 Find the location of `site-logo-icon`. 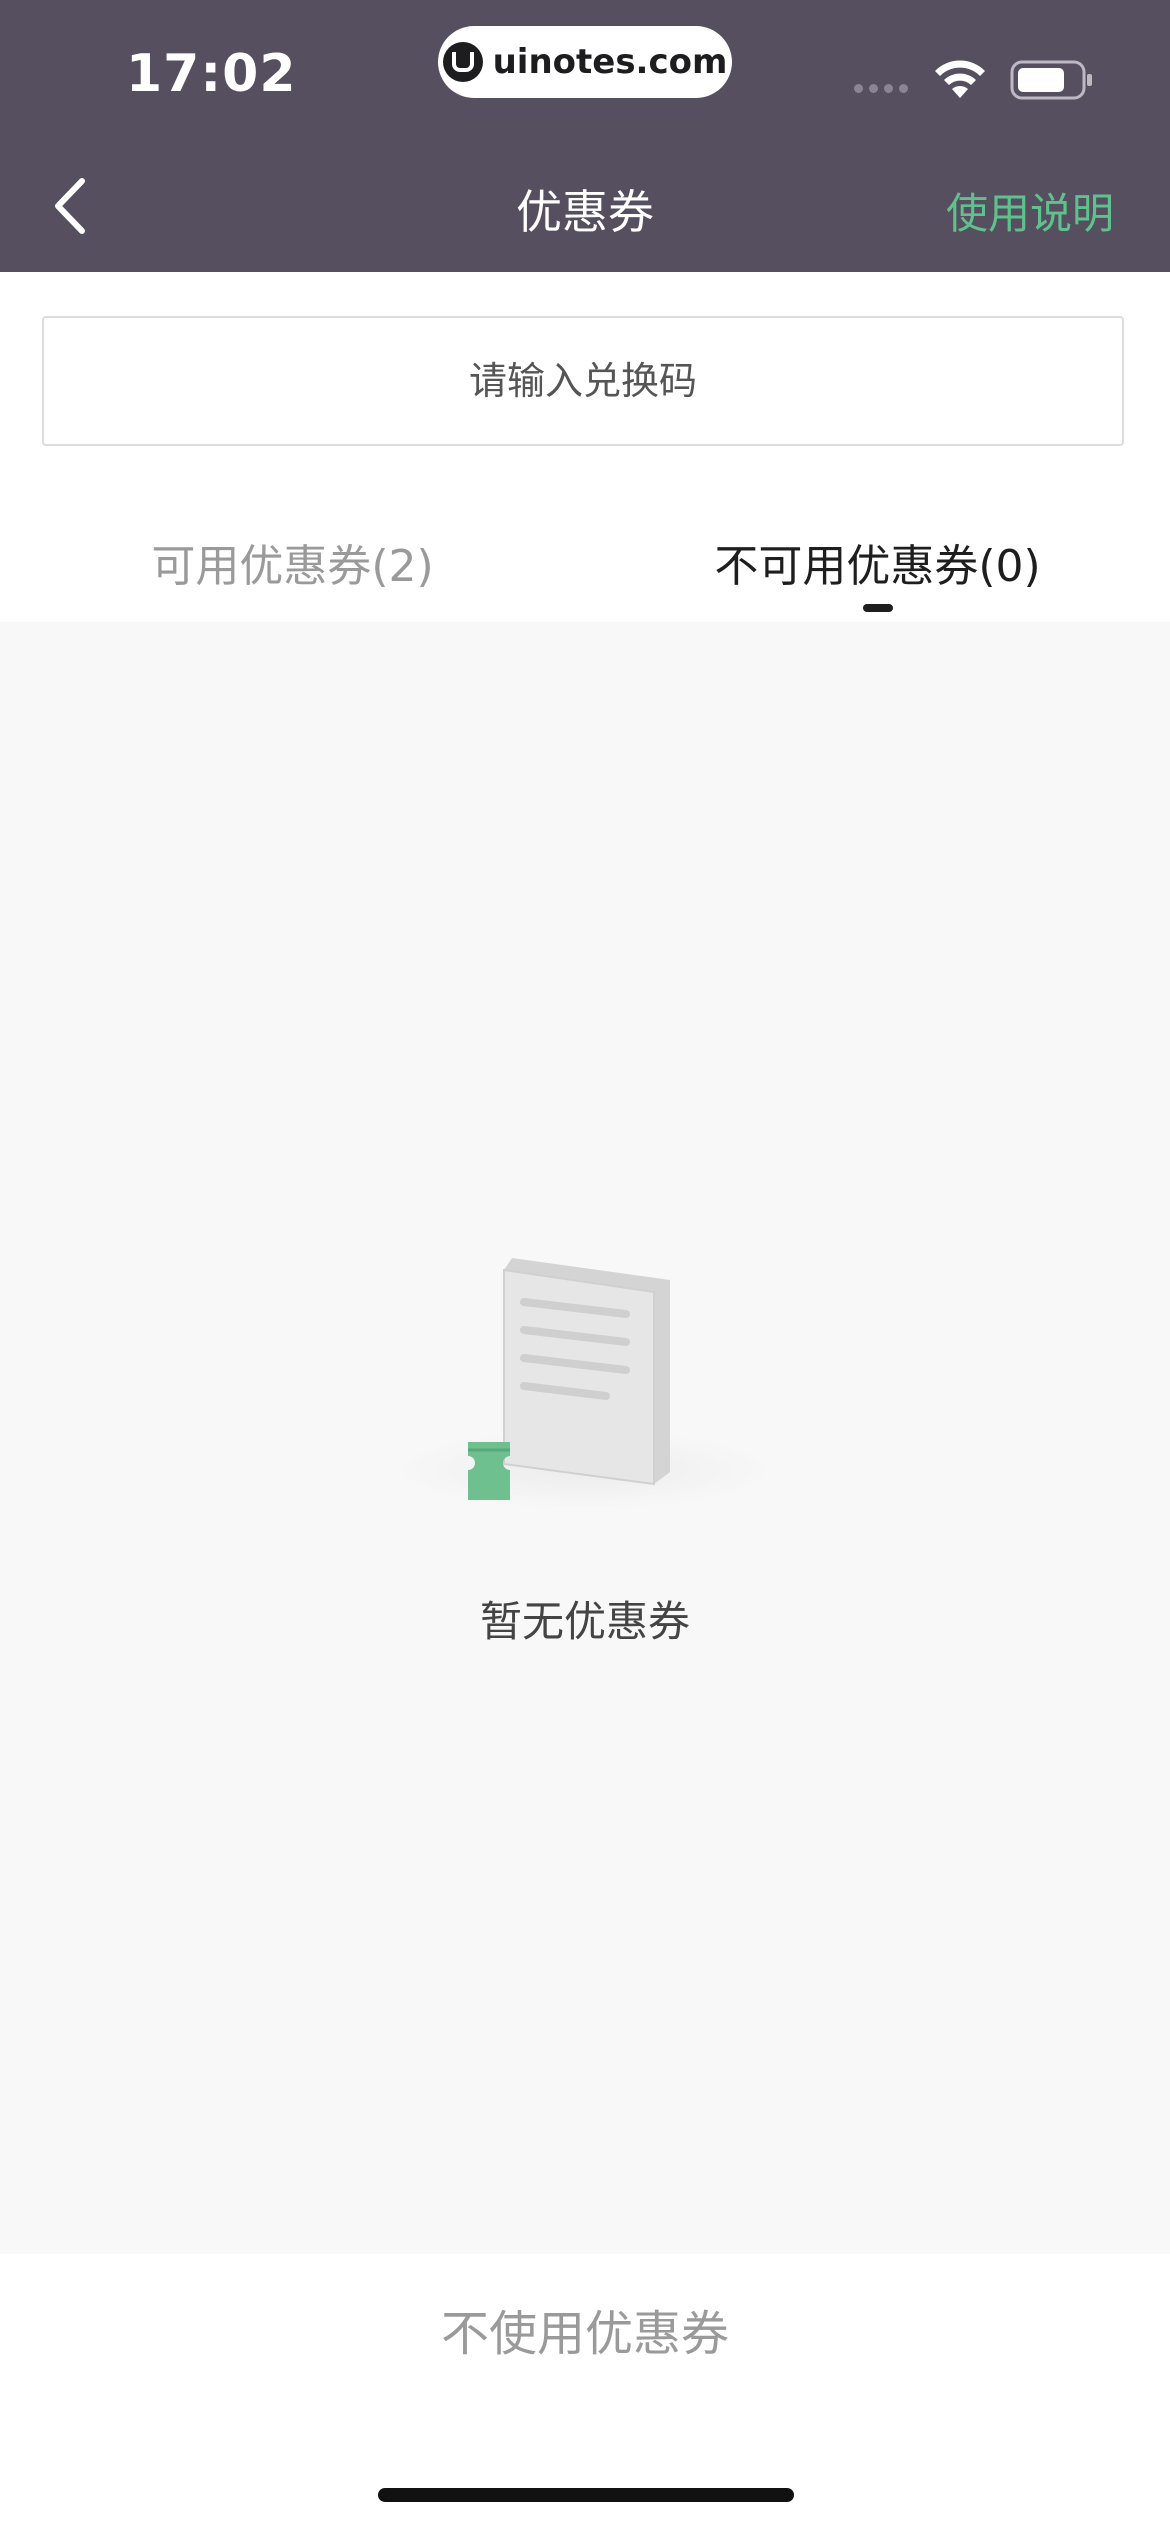

site-logo-icon is located at coordinates (462, 62).